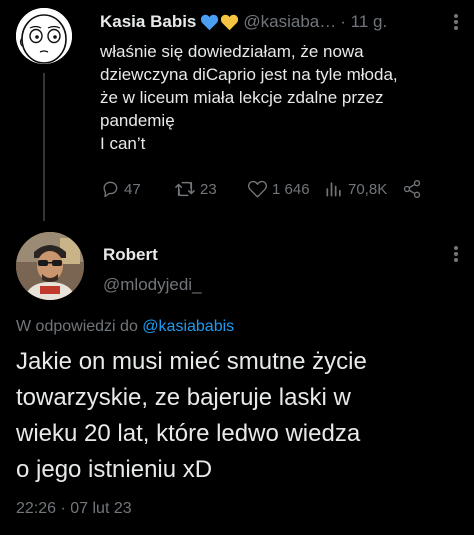 The height and width of the screenshot is (535, 474). What do you see at coordinates (110, 189) in the screenshot?
I see `reply-icon` at bounding box center [110, 189].